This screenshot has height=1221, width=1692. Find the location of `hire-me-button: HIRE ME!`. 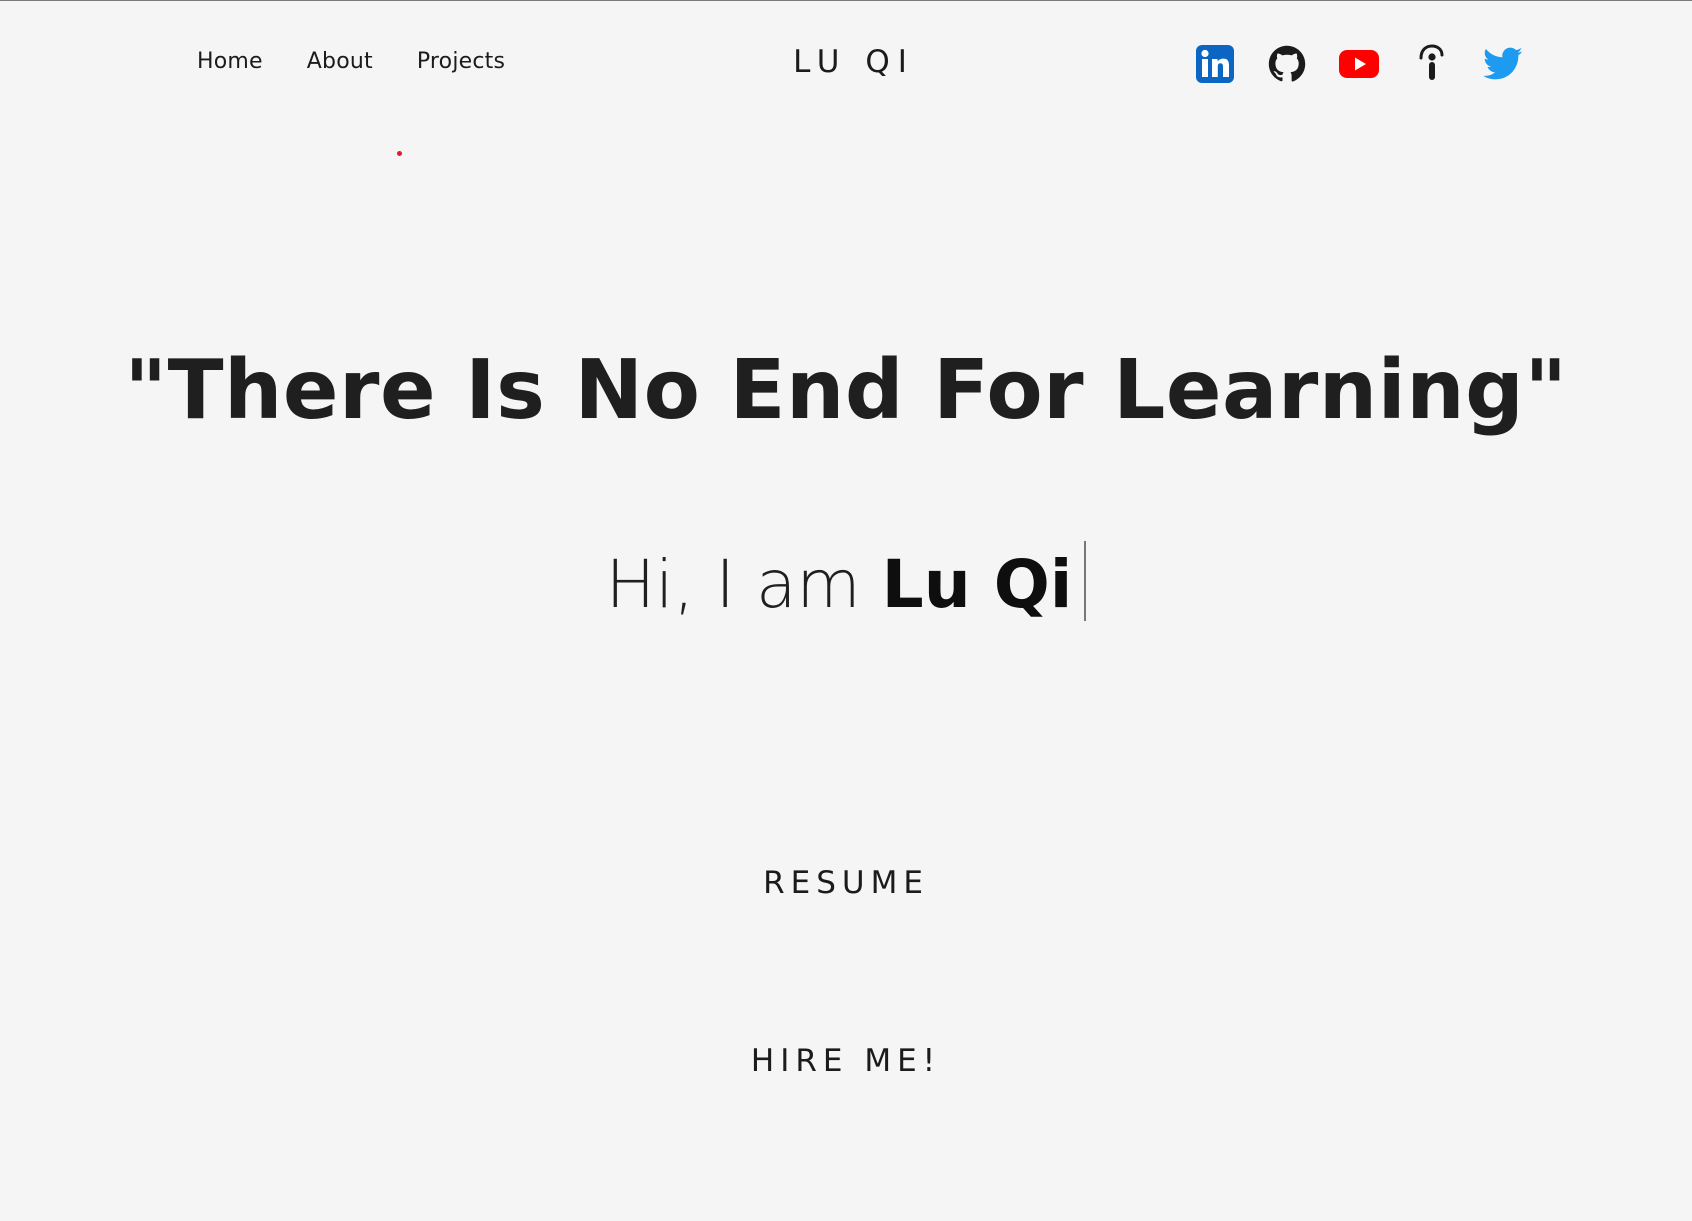

hire-me-button: HIRE ME! is located at coordinates (846, 1061).